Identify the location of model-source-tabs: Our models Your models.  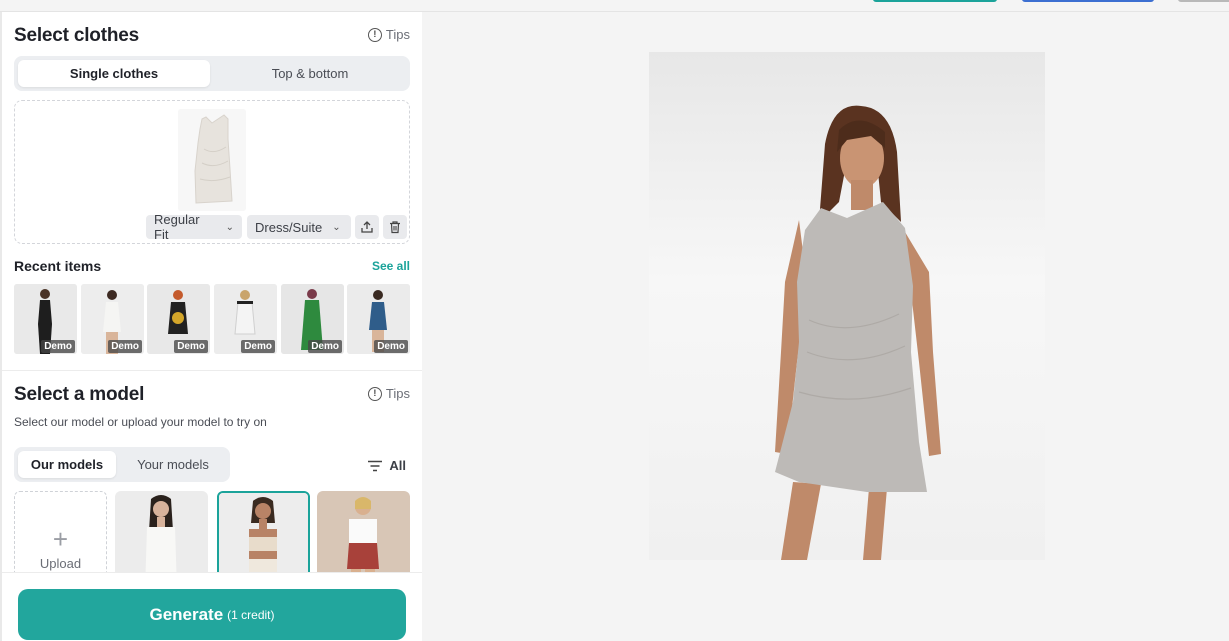
(122, 464).